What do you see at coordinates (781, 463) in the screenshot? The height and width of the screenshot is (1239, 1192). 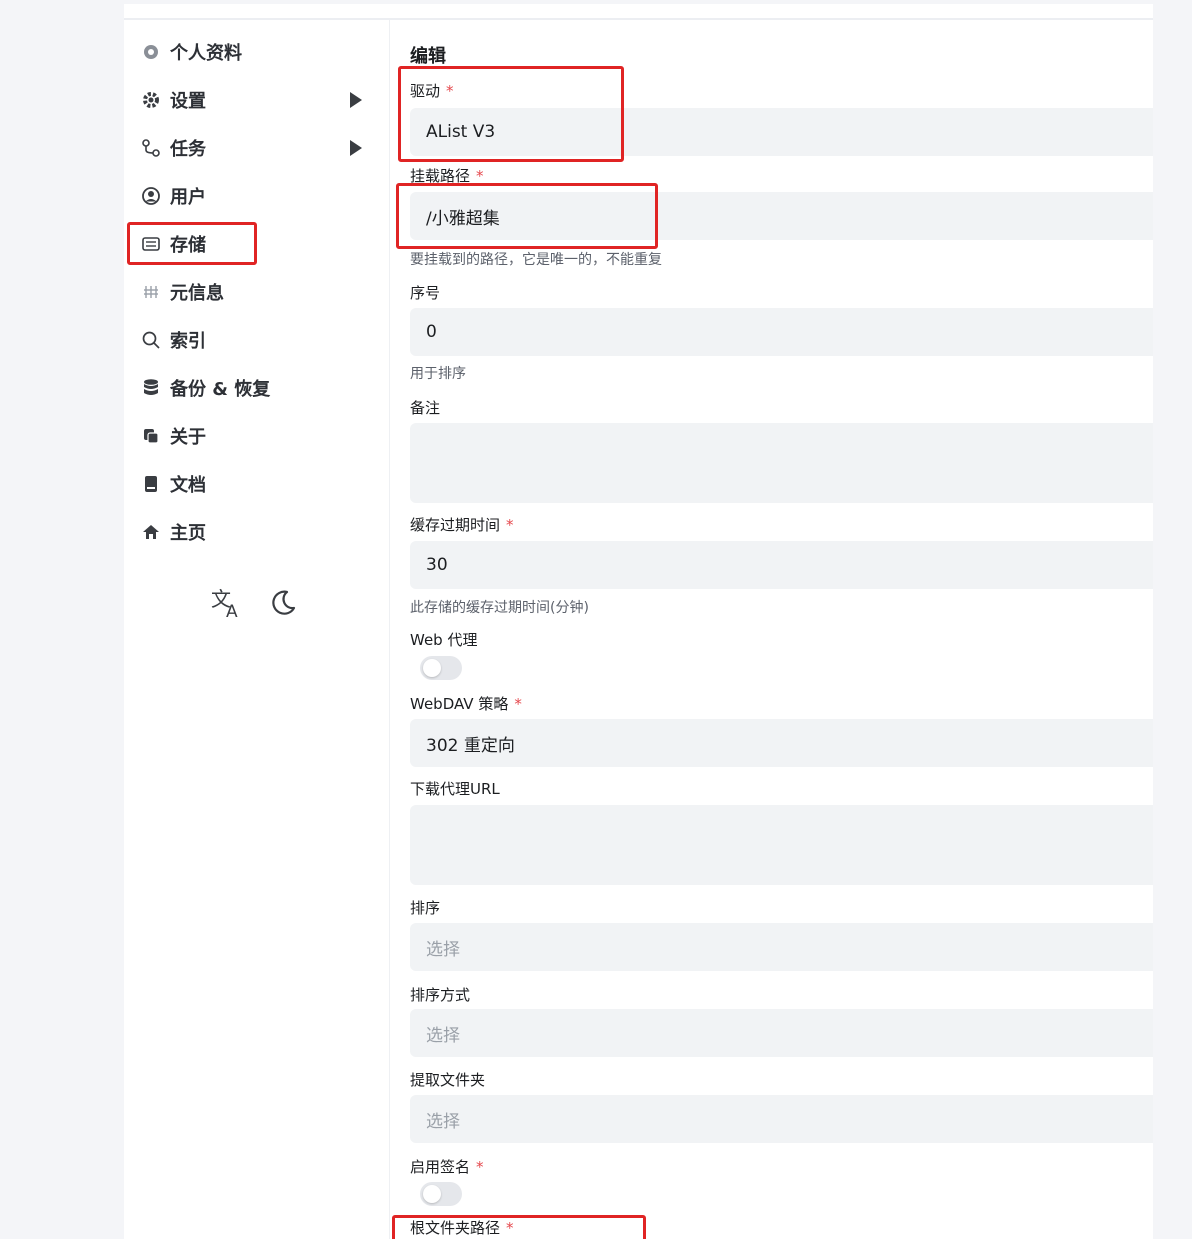 I see `remark-textarea` at bounding box center [781, 463].